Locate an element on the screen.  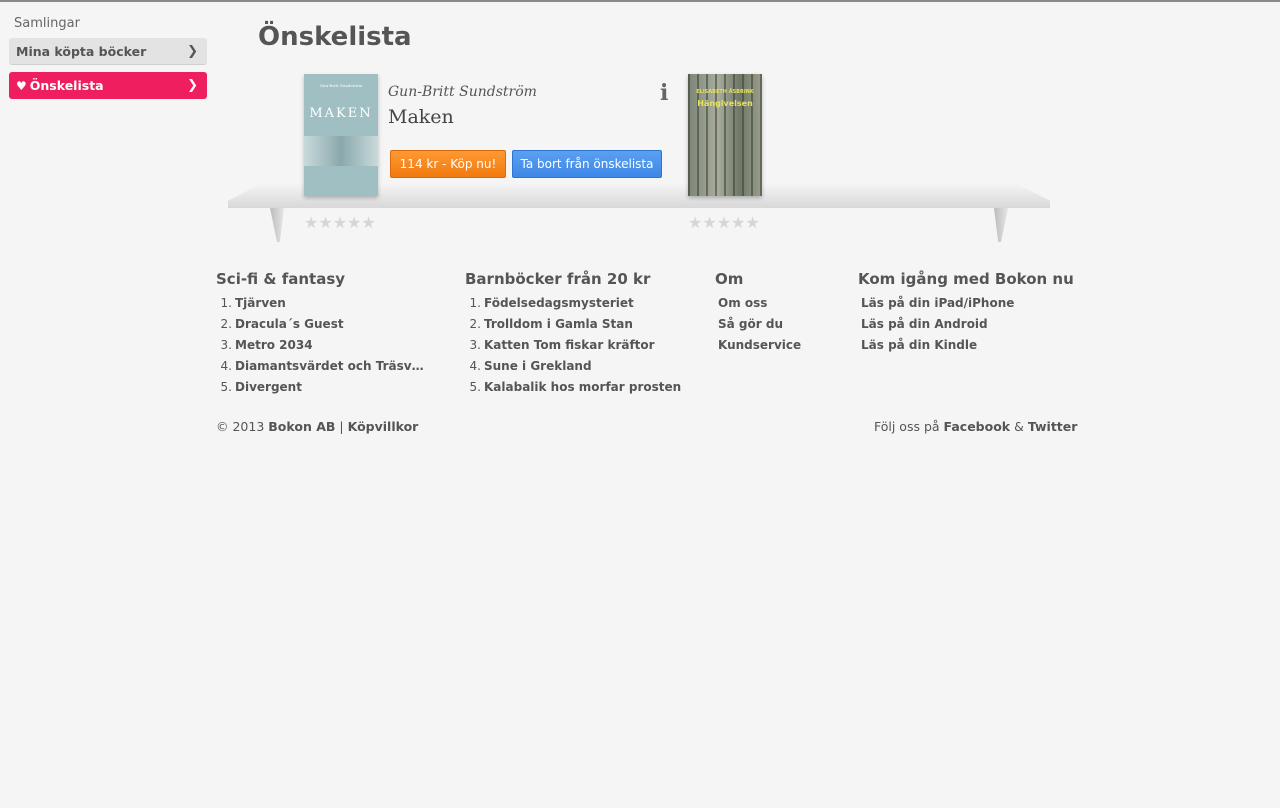
list-item: 5. Kalabalik hos morfar prosten is located at coordinates (575, 387).